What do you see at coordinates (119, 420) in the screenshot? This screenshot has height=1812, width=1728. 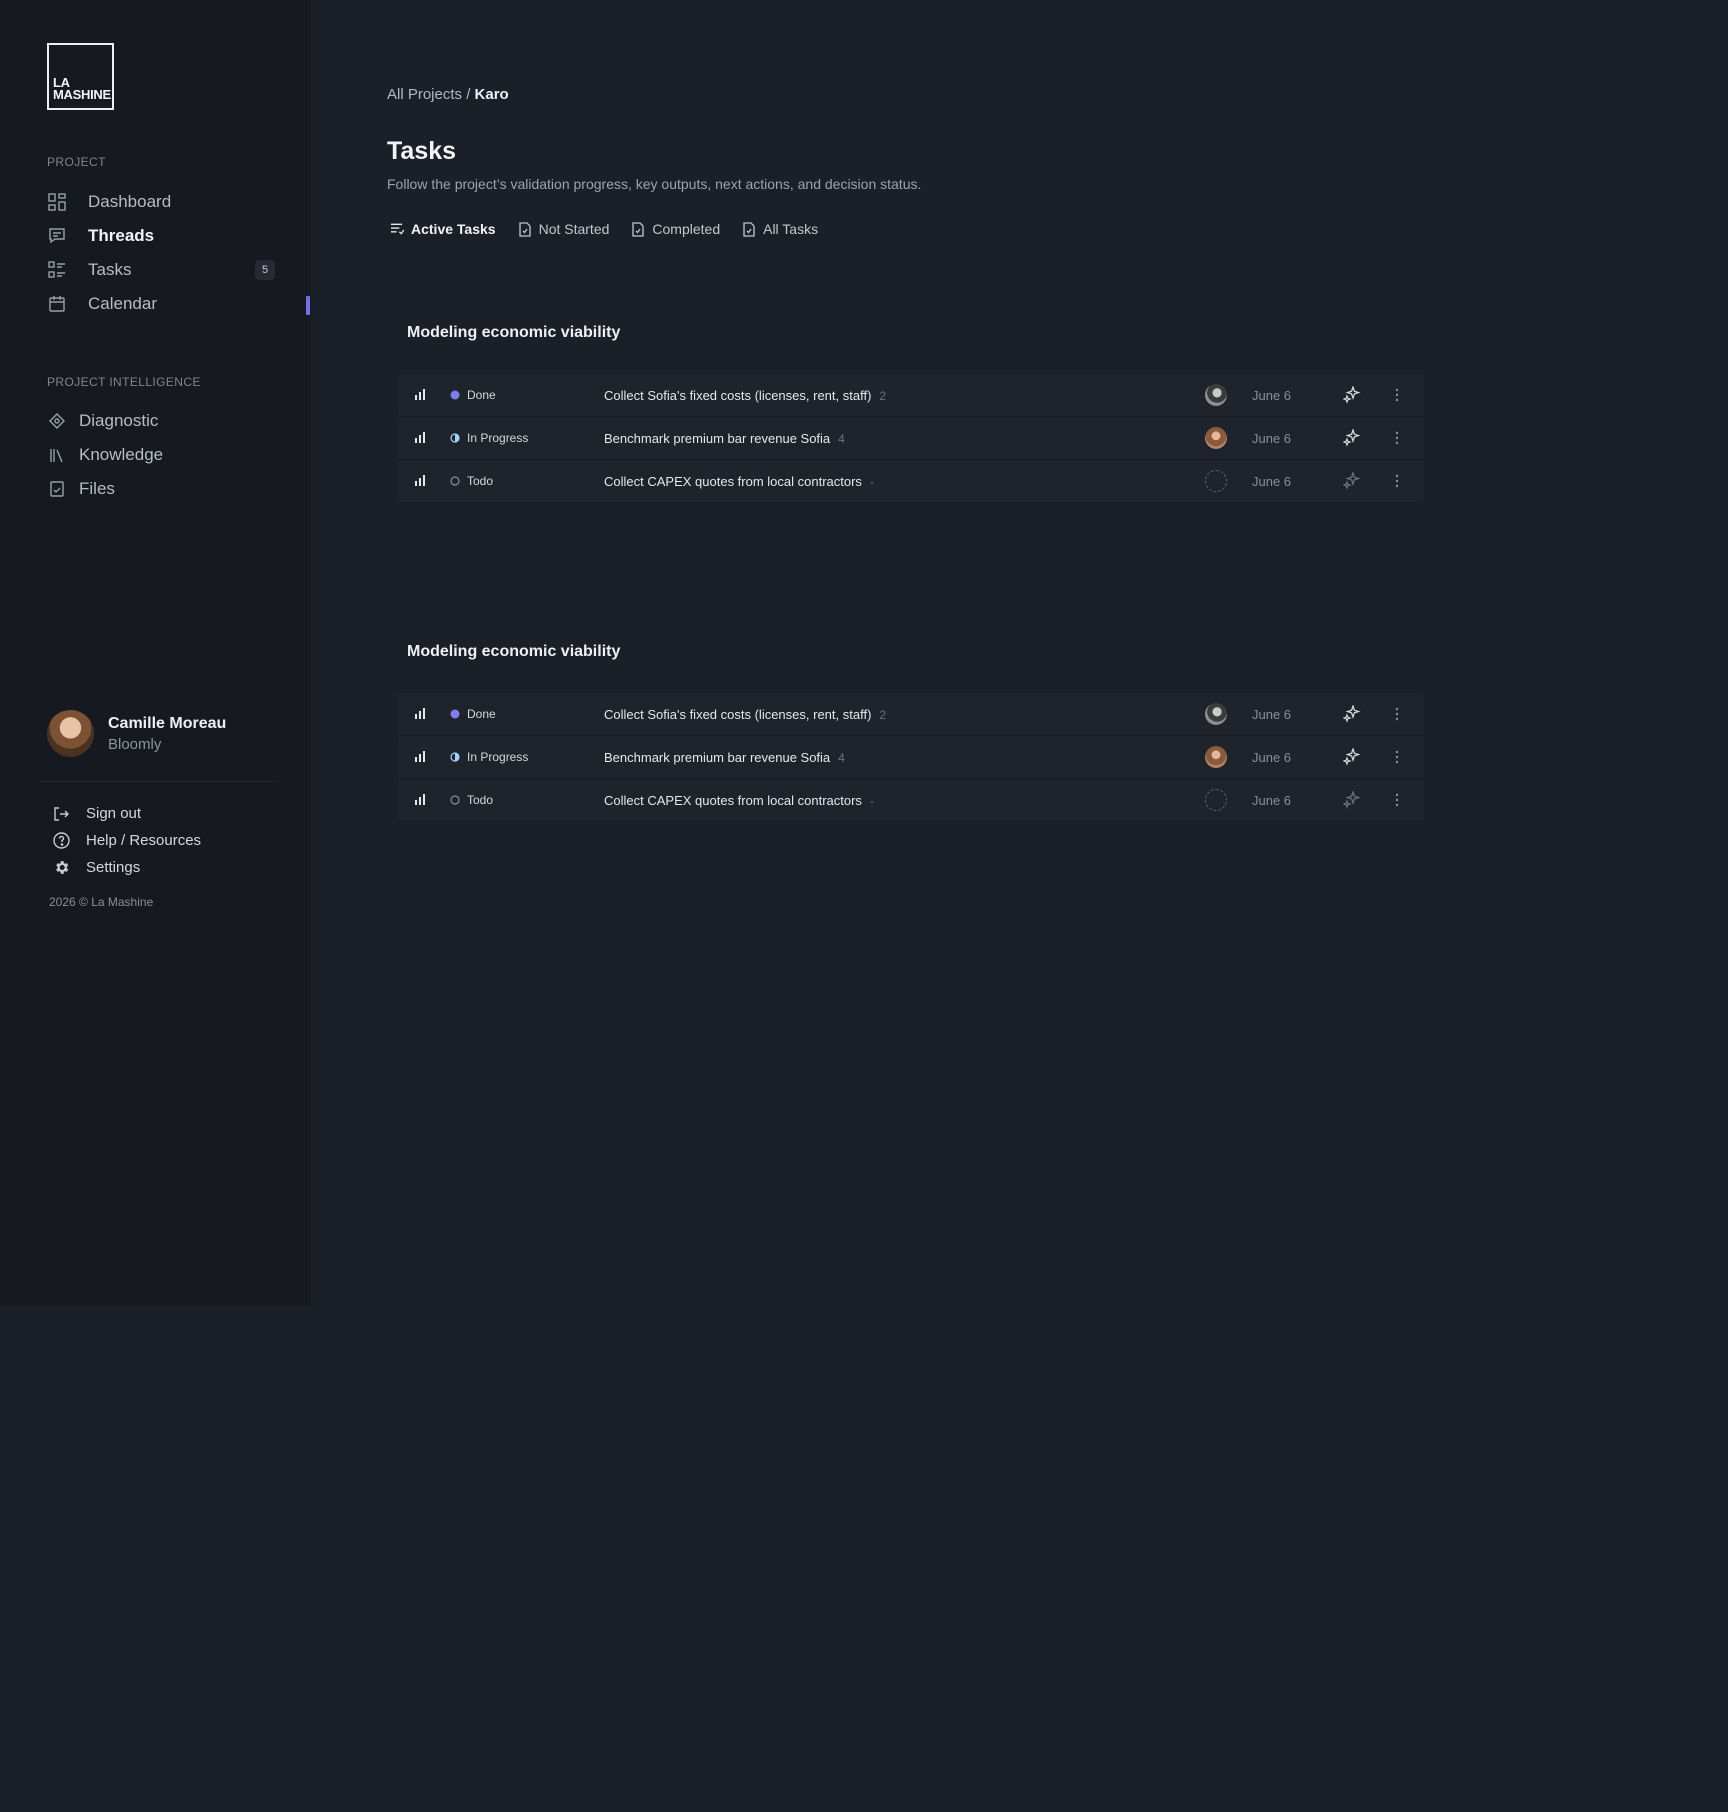 I see `sidebar-item-label: Diagnostic` at bounding box center [119, 420].